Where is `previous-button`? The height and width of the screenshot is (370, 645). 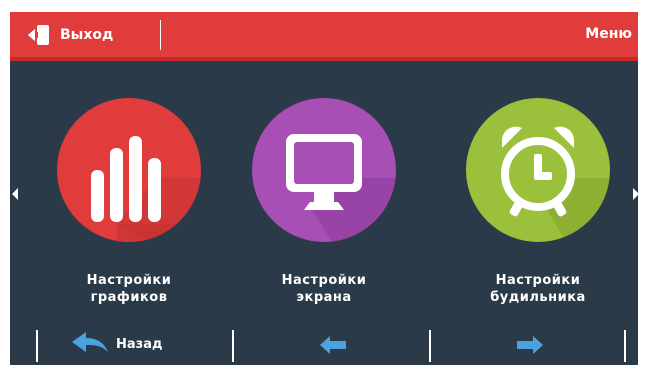
previous-button is located at coordinates (333, 345).